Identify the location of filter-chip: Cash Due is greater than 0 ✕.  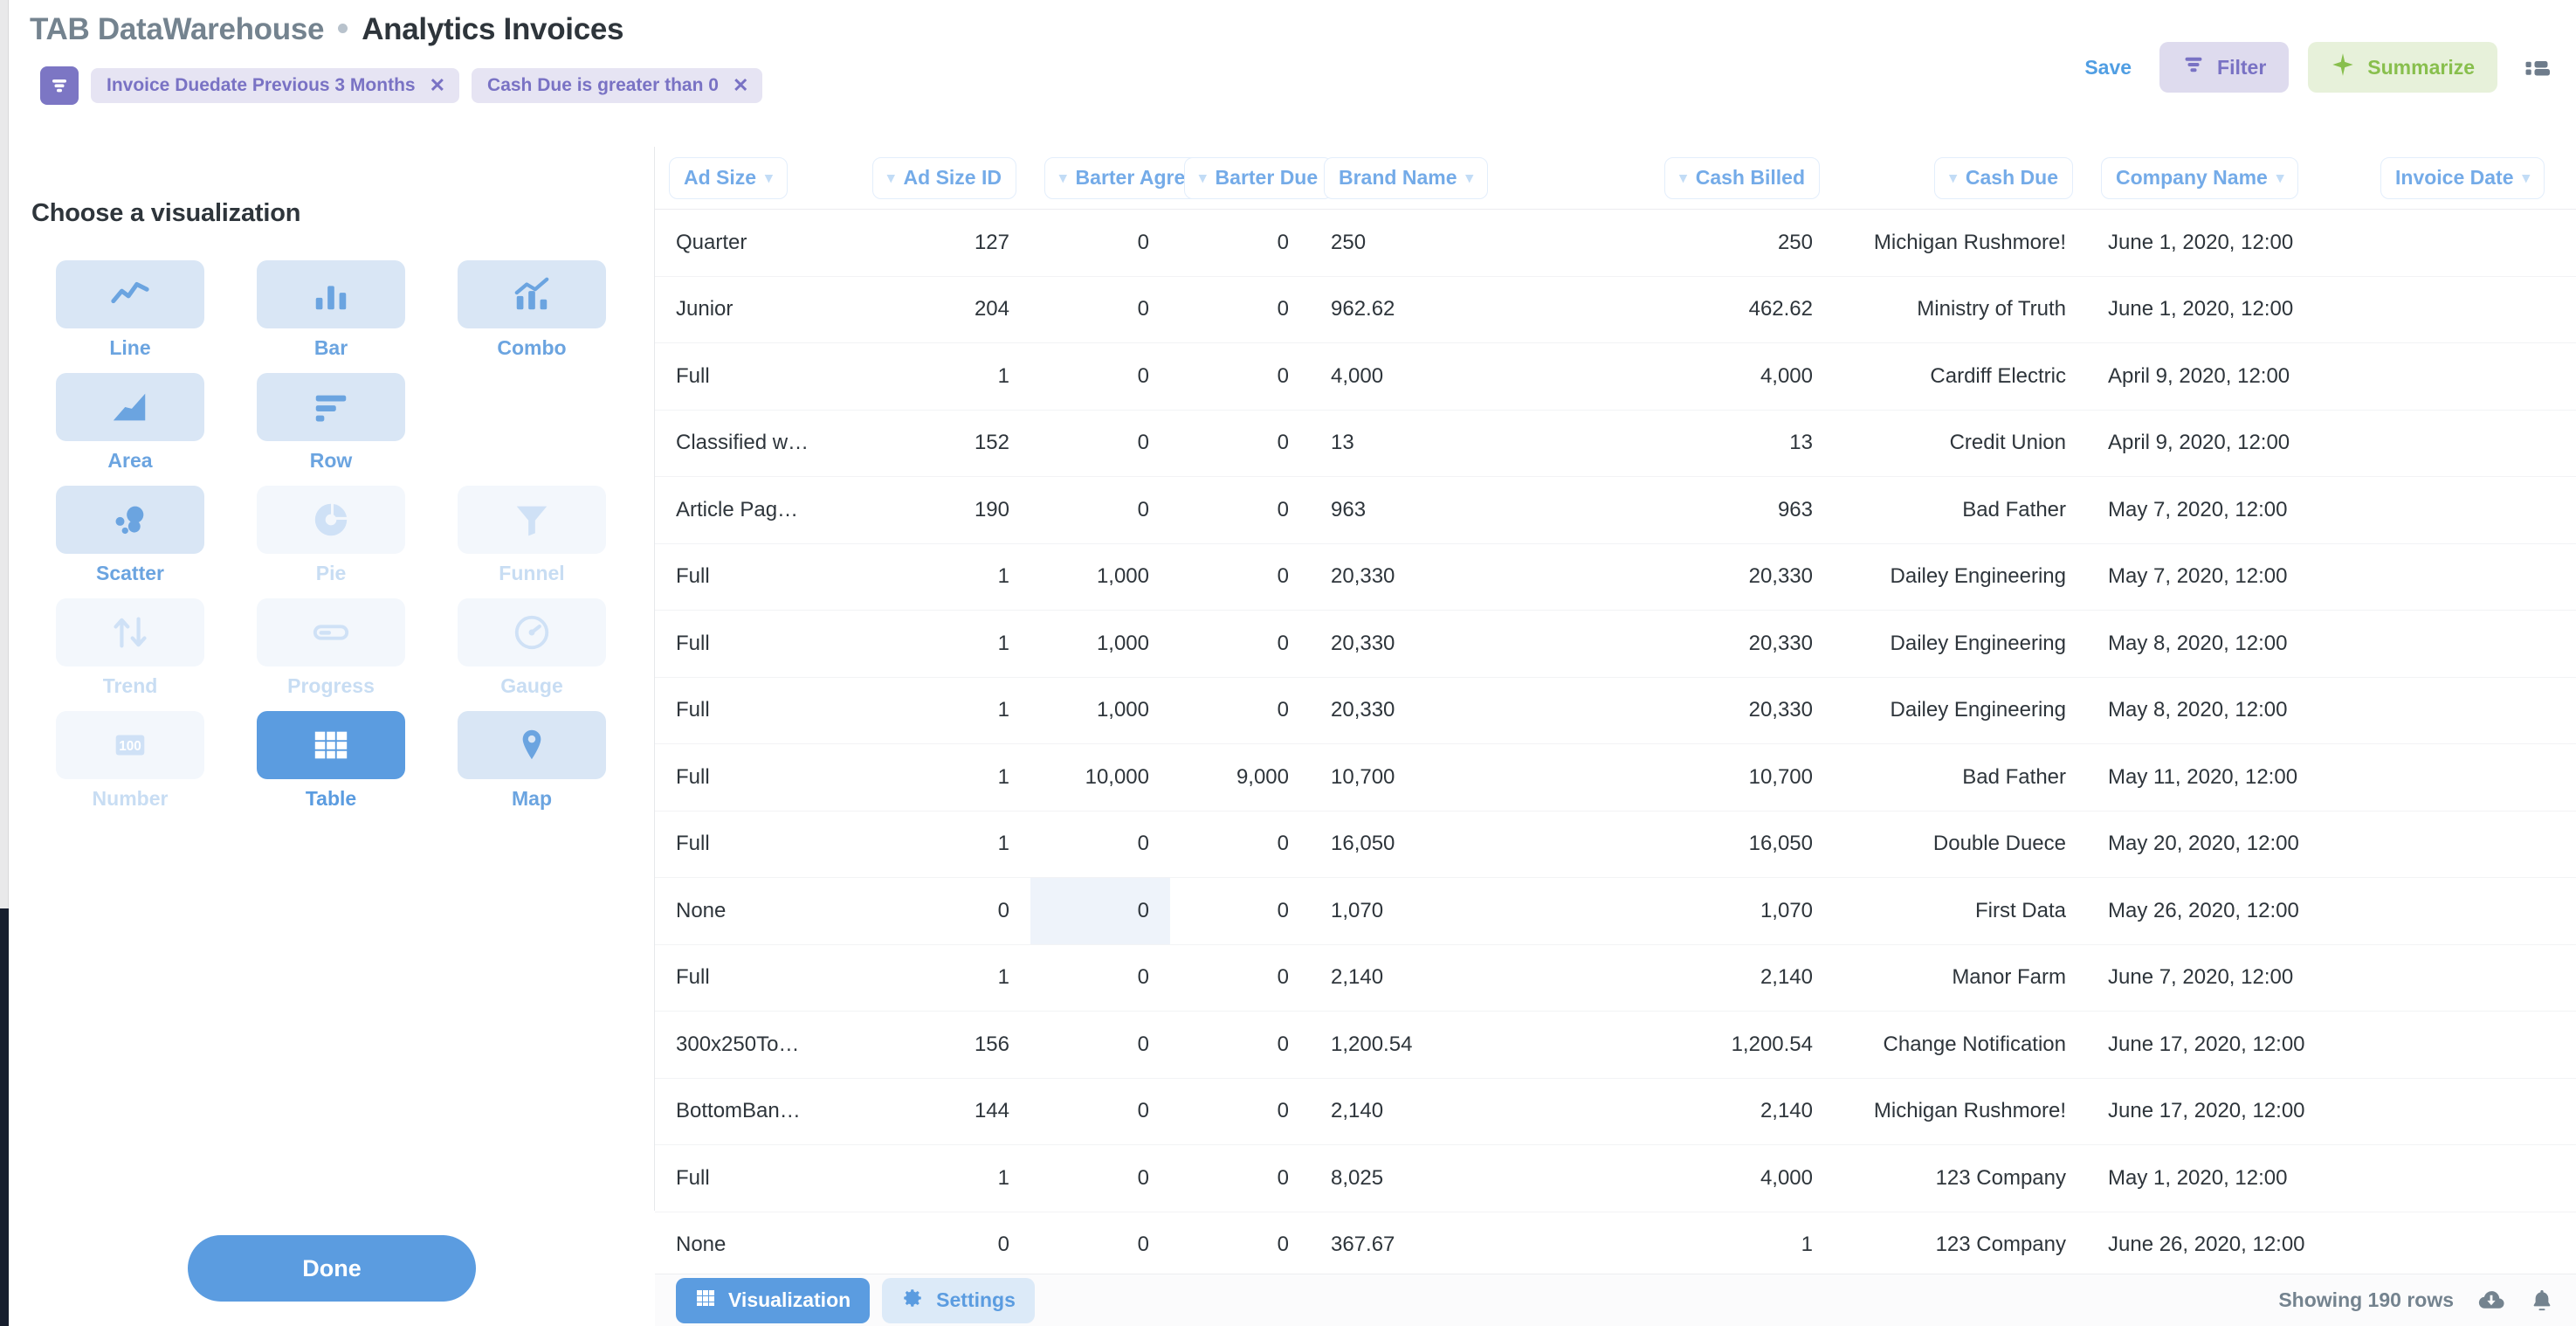
(617, 85).